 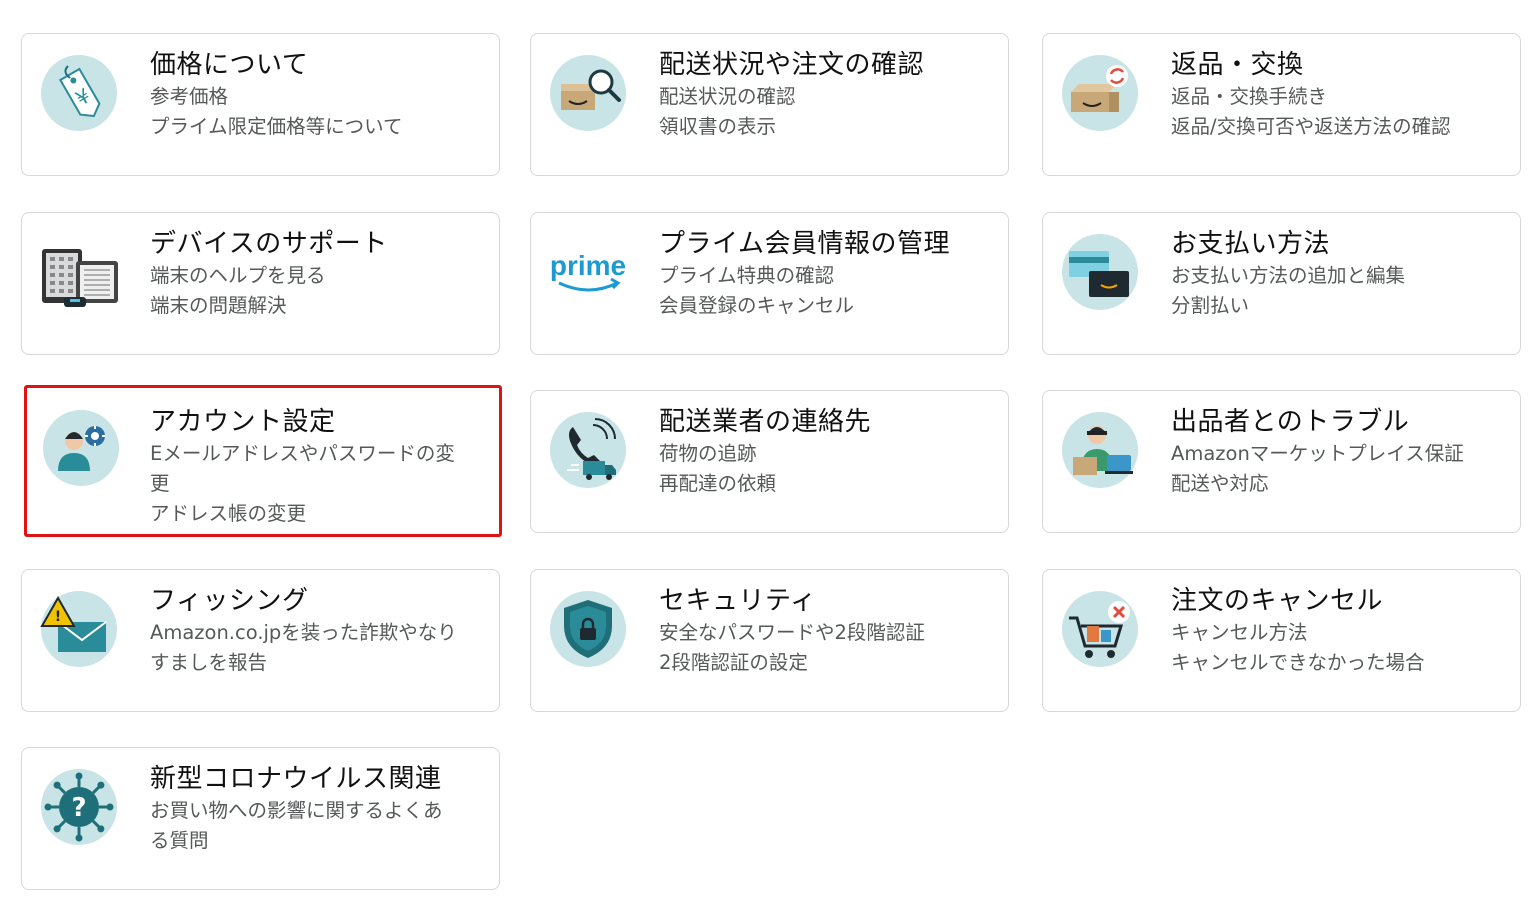 What do you see at coordinates (316, 663) in the screenshot?
I see `help-card-subtopic: すましを報告` at bounding box center [316, 663].